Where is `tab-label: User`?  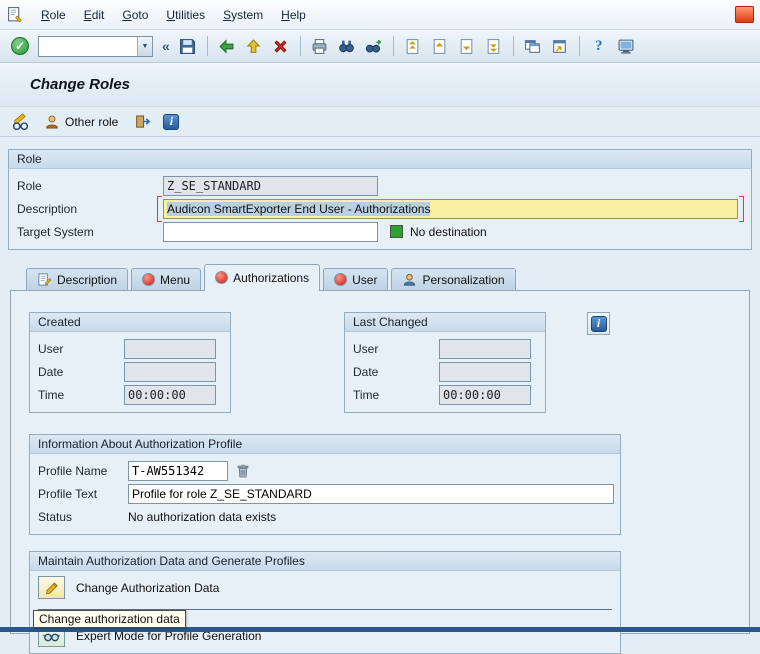
tab-label: User is located at coordinates (365, 279).